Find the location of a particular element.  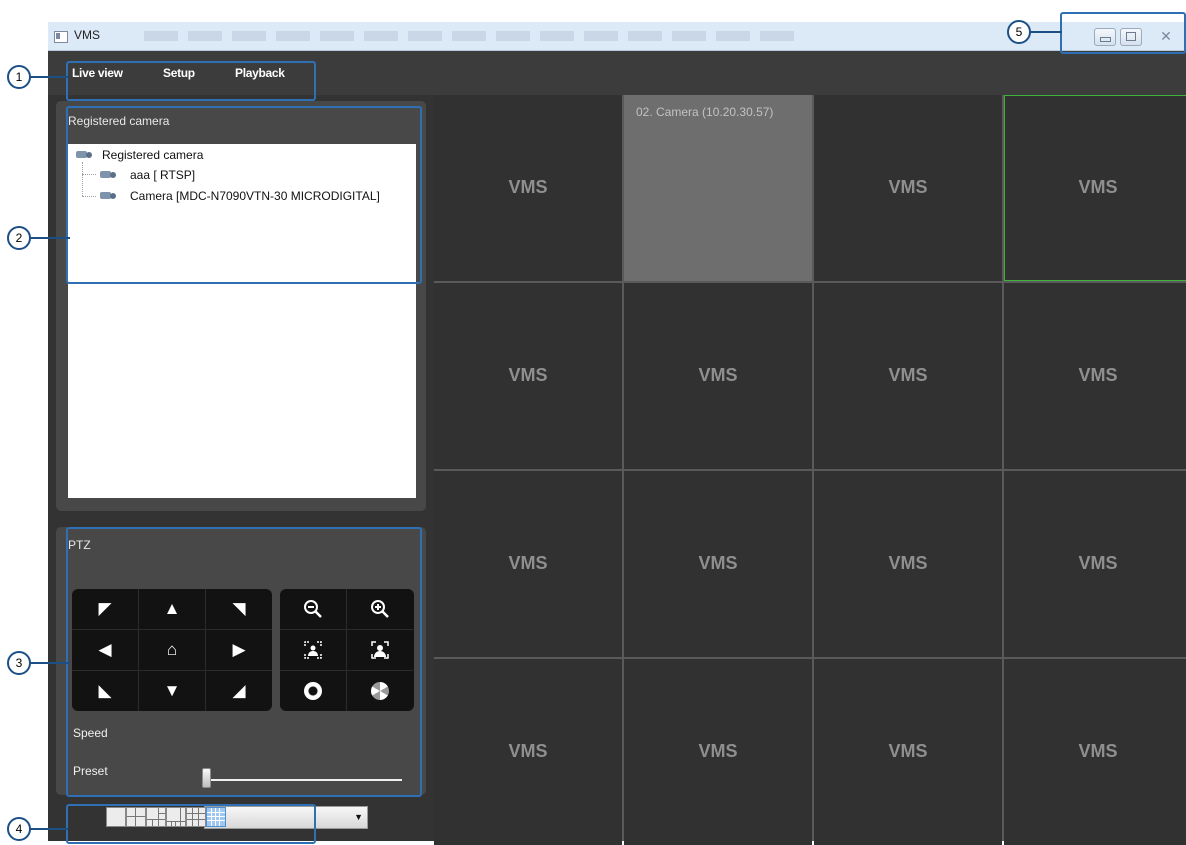

callout-box-window-controls is located at coordinates (1123, 33).